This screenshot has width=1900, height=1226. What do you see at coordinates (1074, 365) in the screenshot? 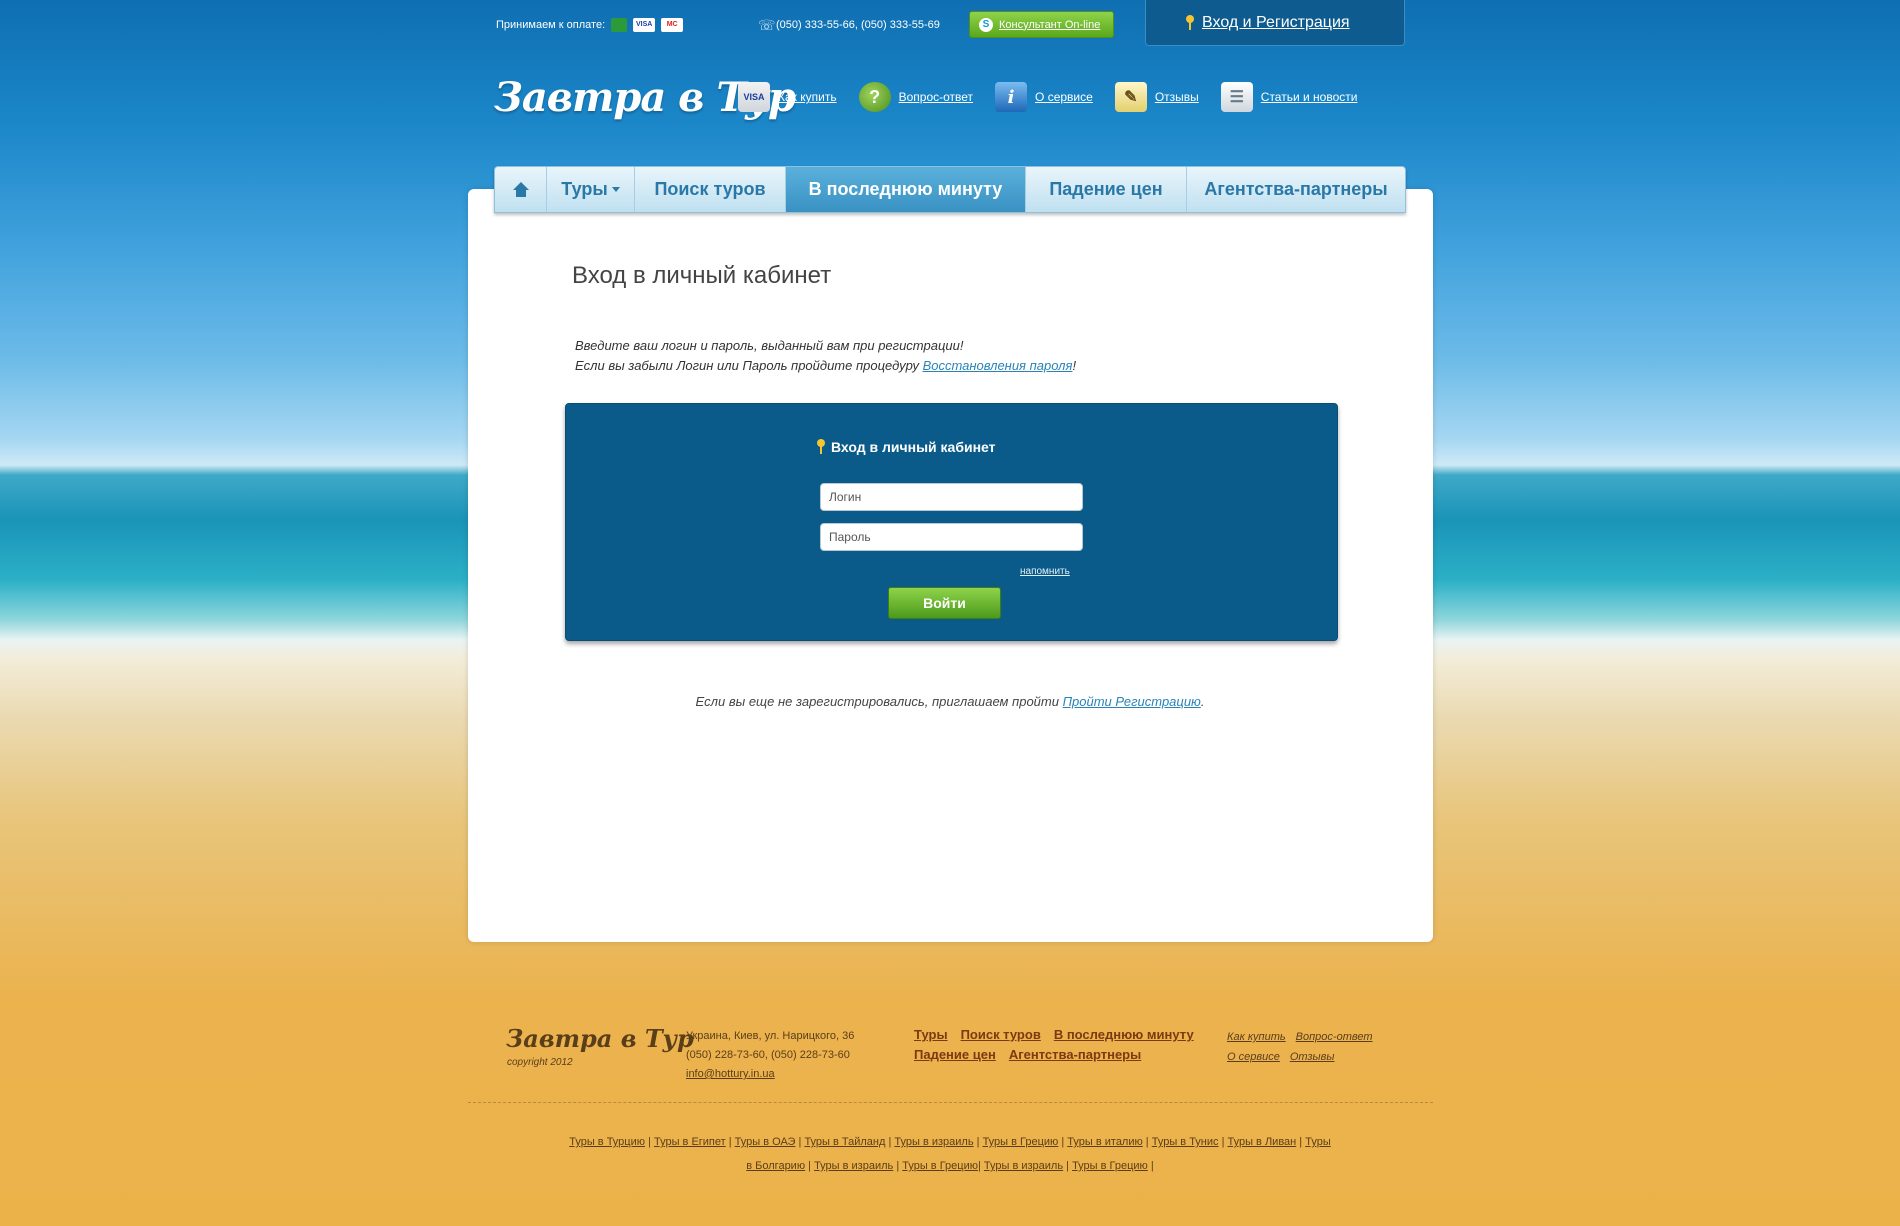
I see `instructions-end: !` at bounding box center [1074, 365].